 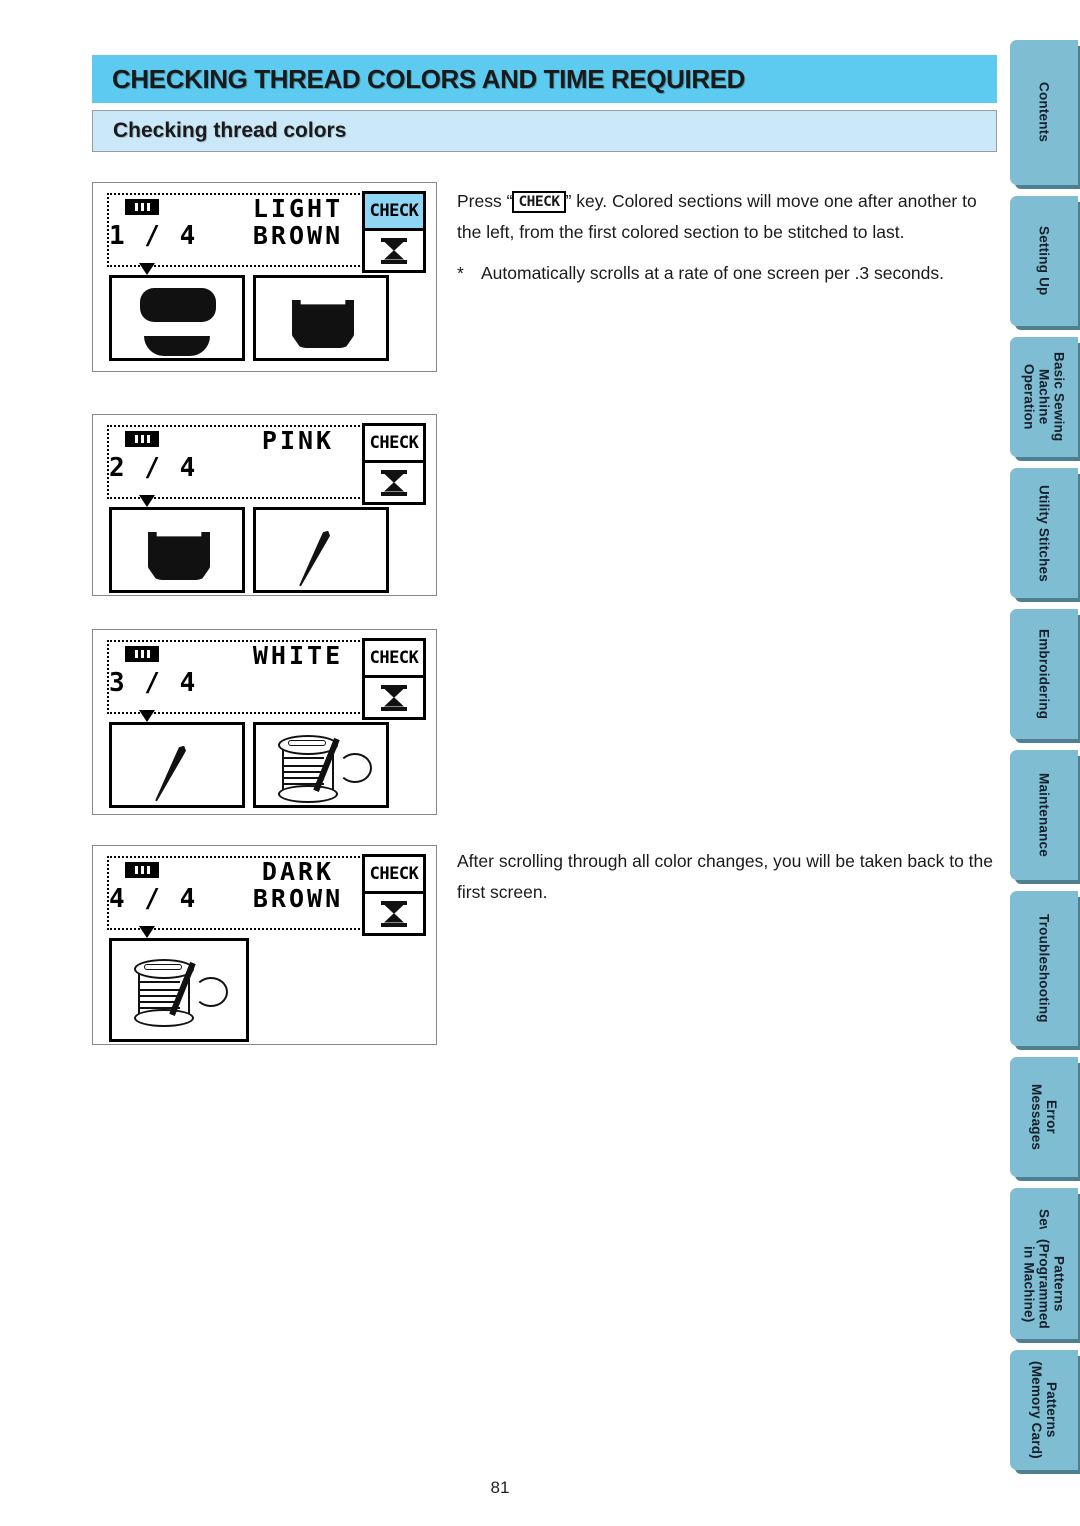 I want to click on sidebar-tab-label: Utility Stitches, so click(x=1044, y=533).